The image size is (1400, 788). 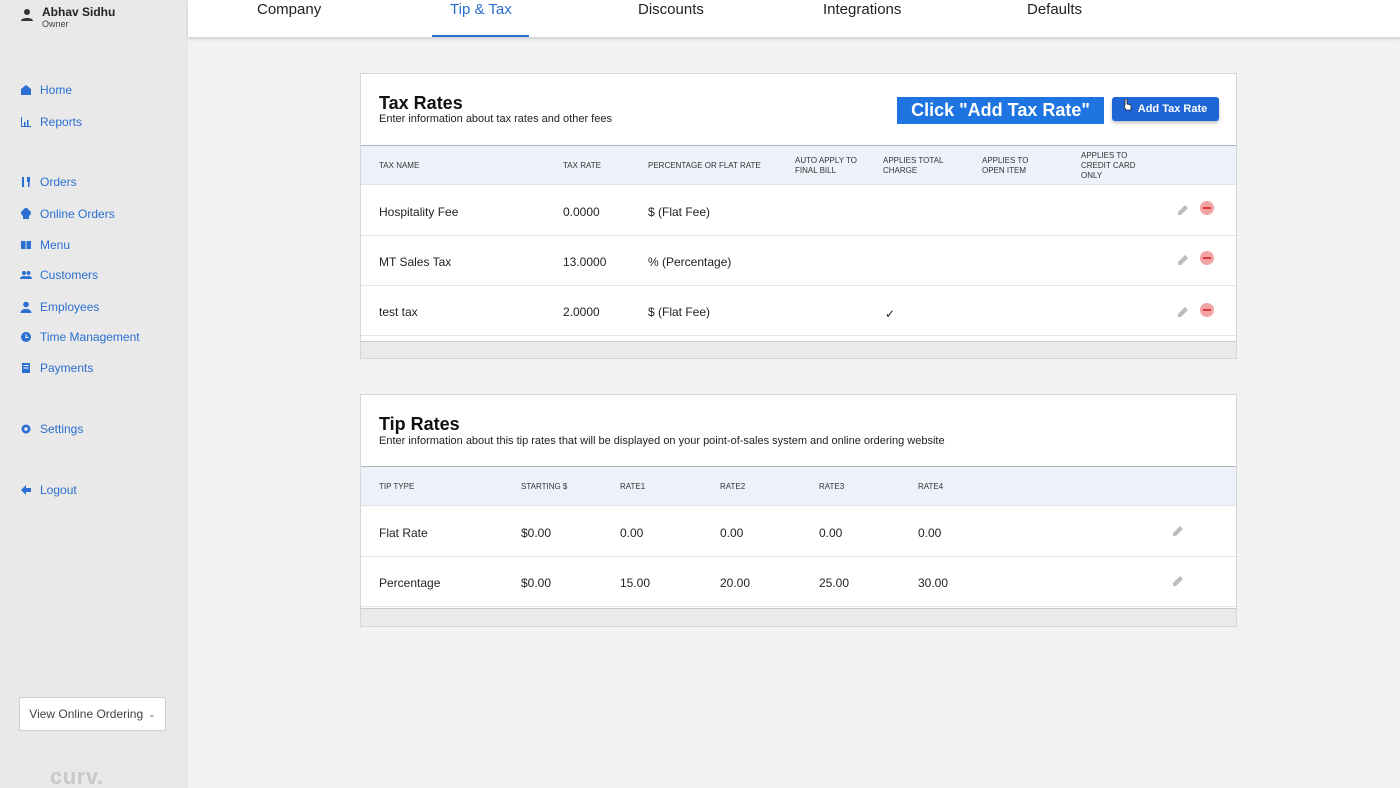 I want to click on table-row: Percentage $0.00 15.00 20.00 25.00 30.00, so click(x=798, y=582).